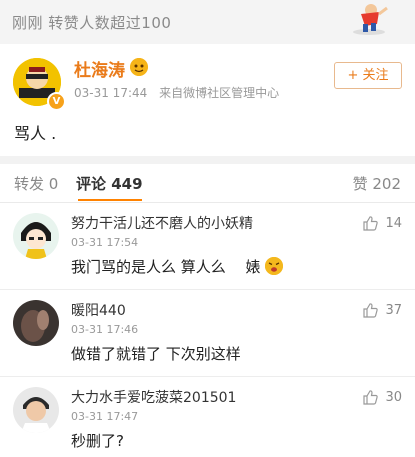  Describe the element at coordinates (156, 354) in the screenshot. I see `comment-text: 做错了就错了 下次别这样` at that location.